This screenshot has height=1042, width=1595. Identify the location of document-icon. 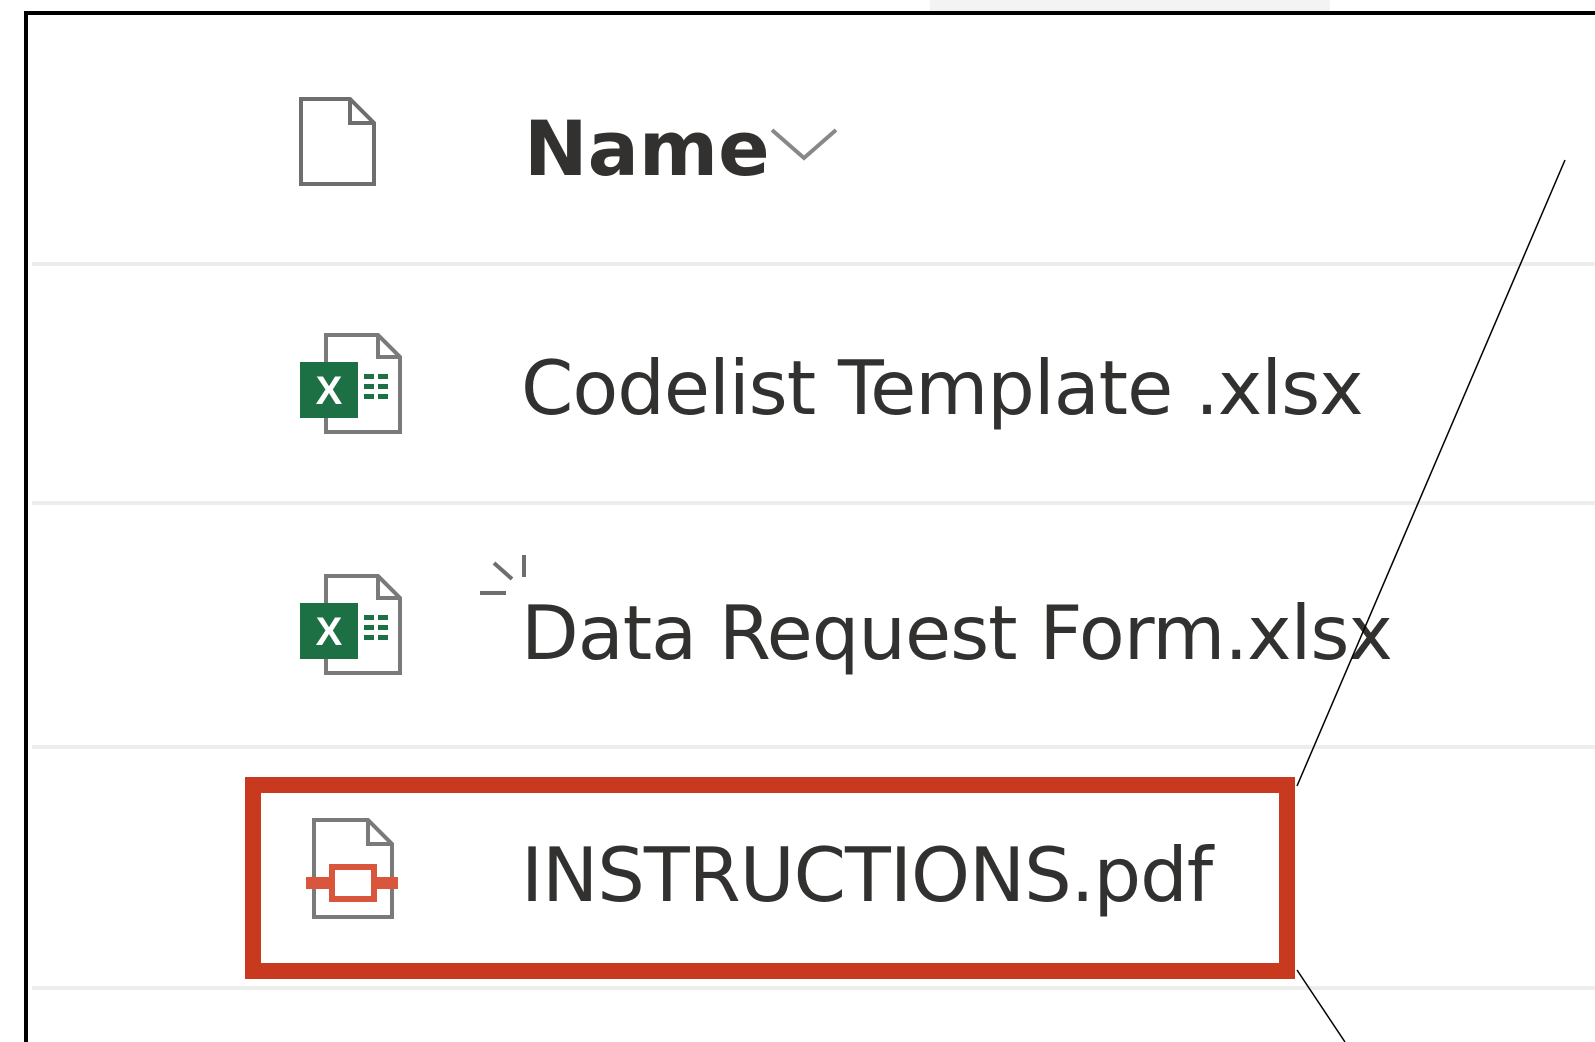
(338, 144).